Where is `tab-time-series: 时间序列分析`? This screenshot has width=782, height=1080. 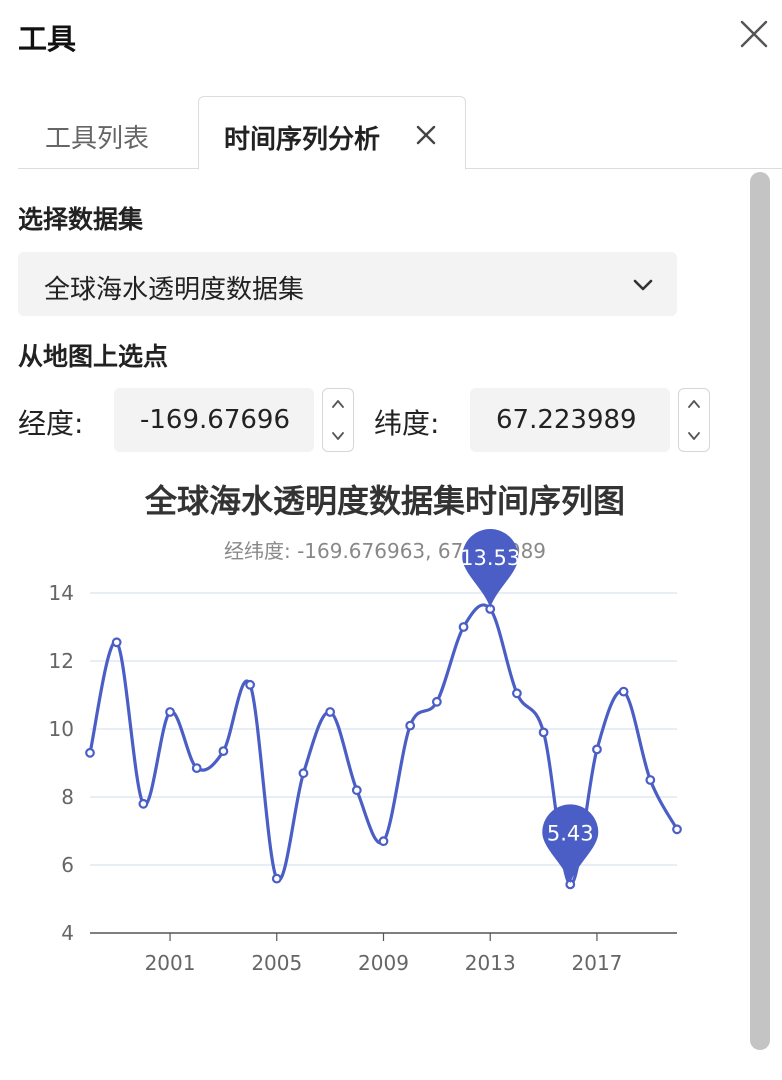 tab-time-series: 时间序列分析 is located at coordinates (332, 133).